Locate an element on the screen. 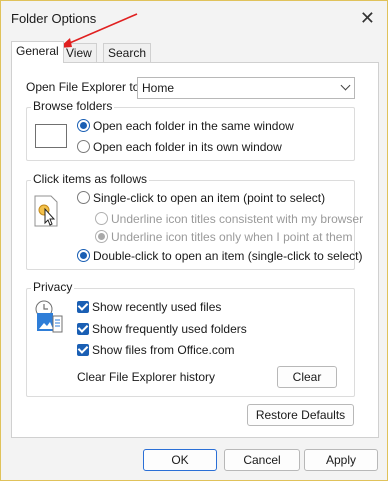 The width and height of the screenshot is (388, 481). ok-button: OK is located at coordinates (180, 460).